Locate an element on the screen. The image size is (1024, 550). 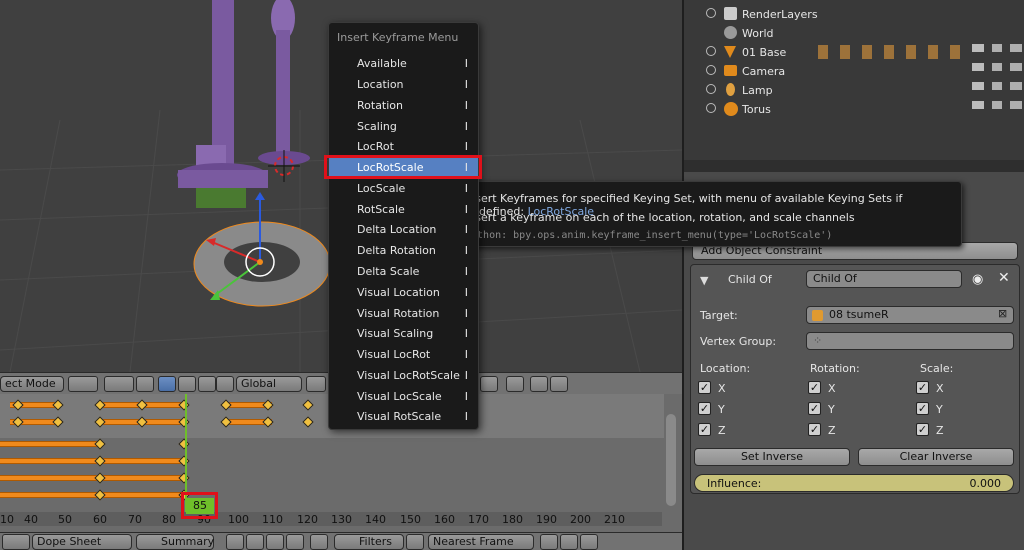
clear-target-icon: ⊠ is located at coordinates (1002, 313).